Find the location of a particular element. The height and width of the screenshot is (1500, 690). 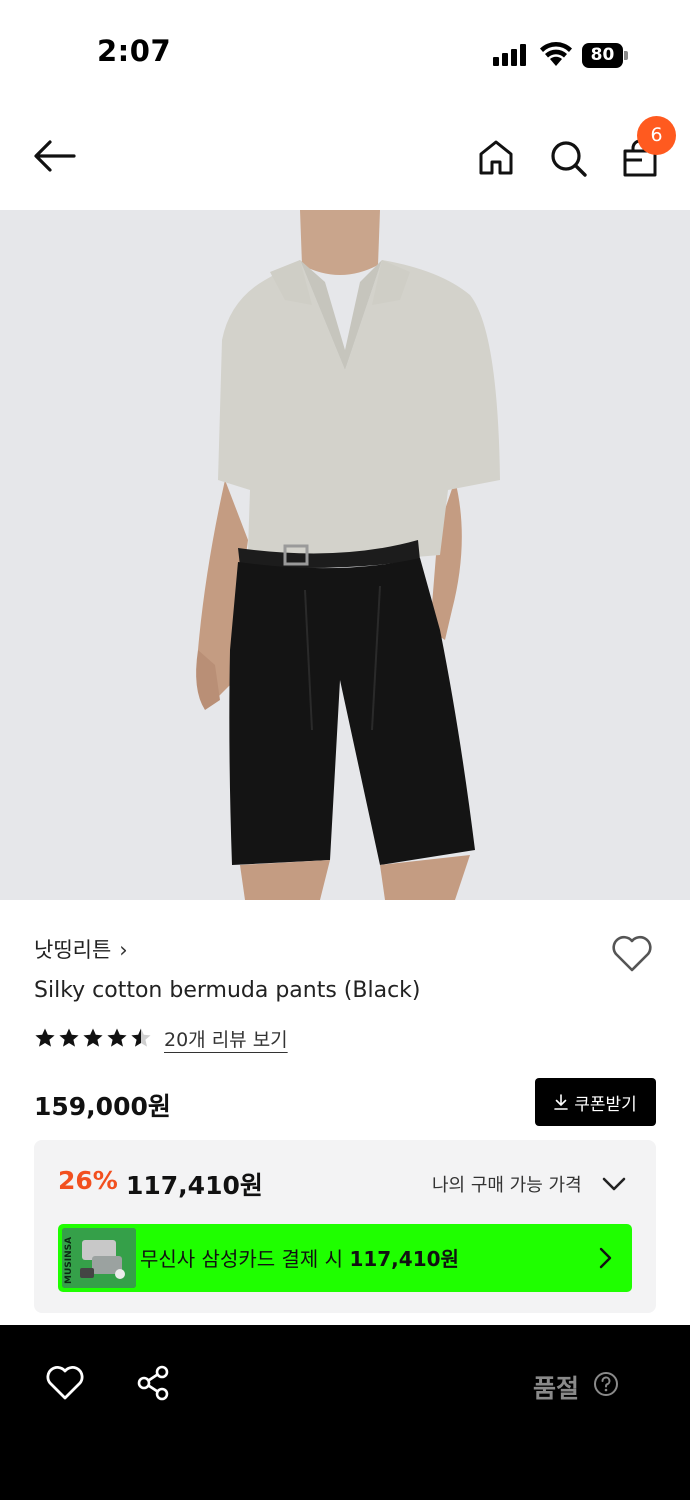

coupon-download-button: 쿠폰받기 is located at coordinates (595, 1102).